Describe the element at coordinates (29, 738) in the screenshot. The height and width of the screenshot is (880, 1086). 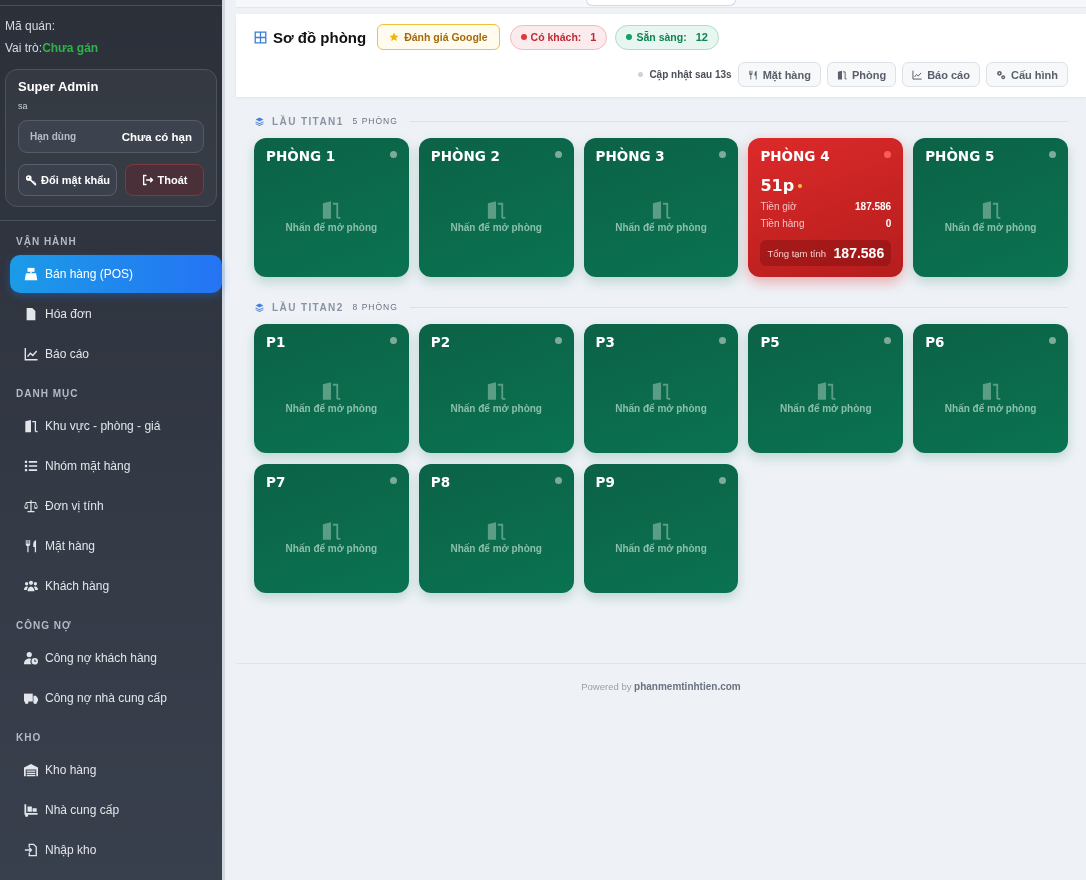
I see `nav-section-title: KHO` at that location.